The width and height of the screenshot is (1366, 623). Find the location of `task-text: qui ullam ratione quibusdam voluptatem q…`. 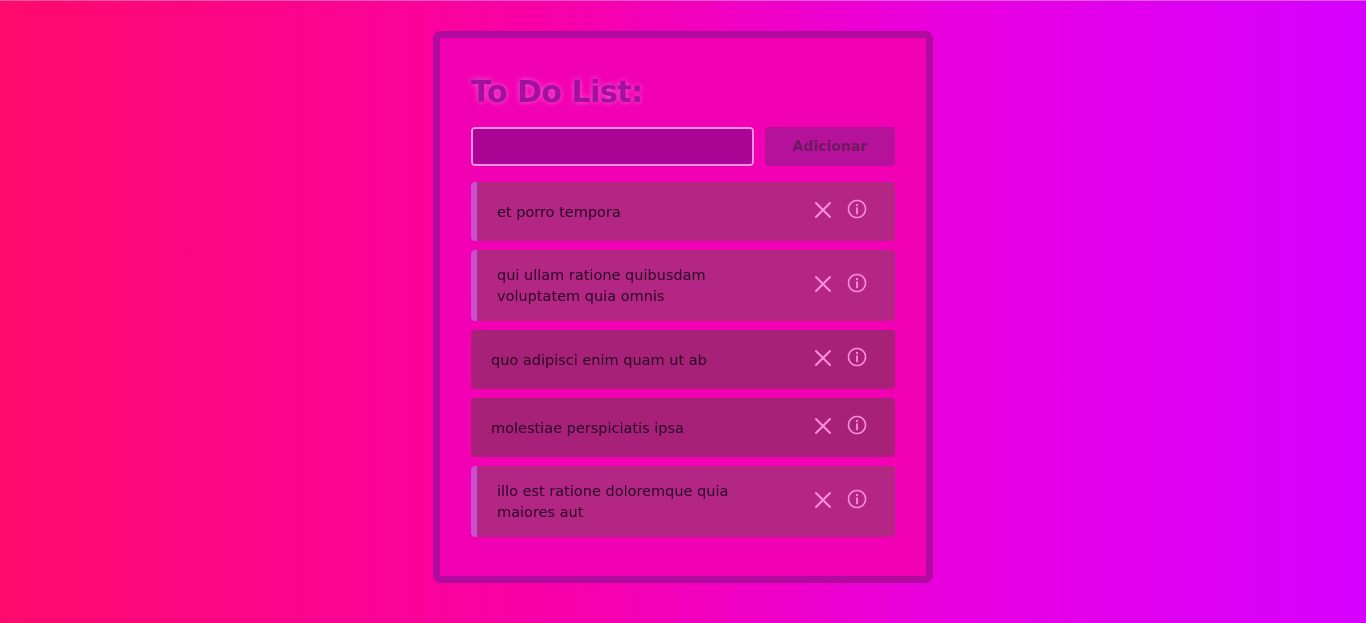

task-text: qui ullam ratione quibusdam voluptatem q… is located at coordinates (601, 286).